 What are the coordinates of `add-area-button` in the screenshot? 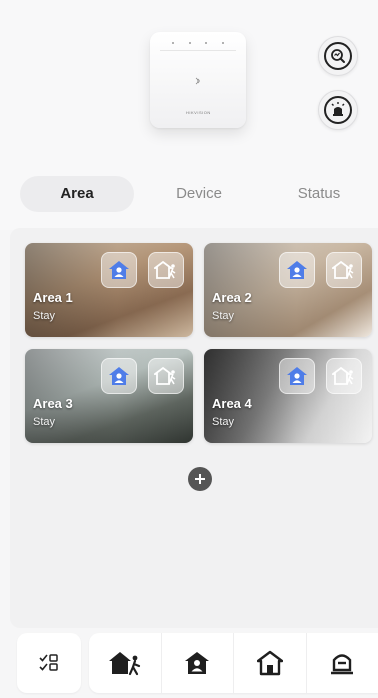 It's located at (200, 479).